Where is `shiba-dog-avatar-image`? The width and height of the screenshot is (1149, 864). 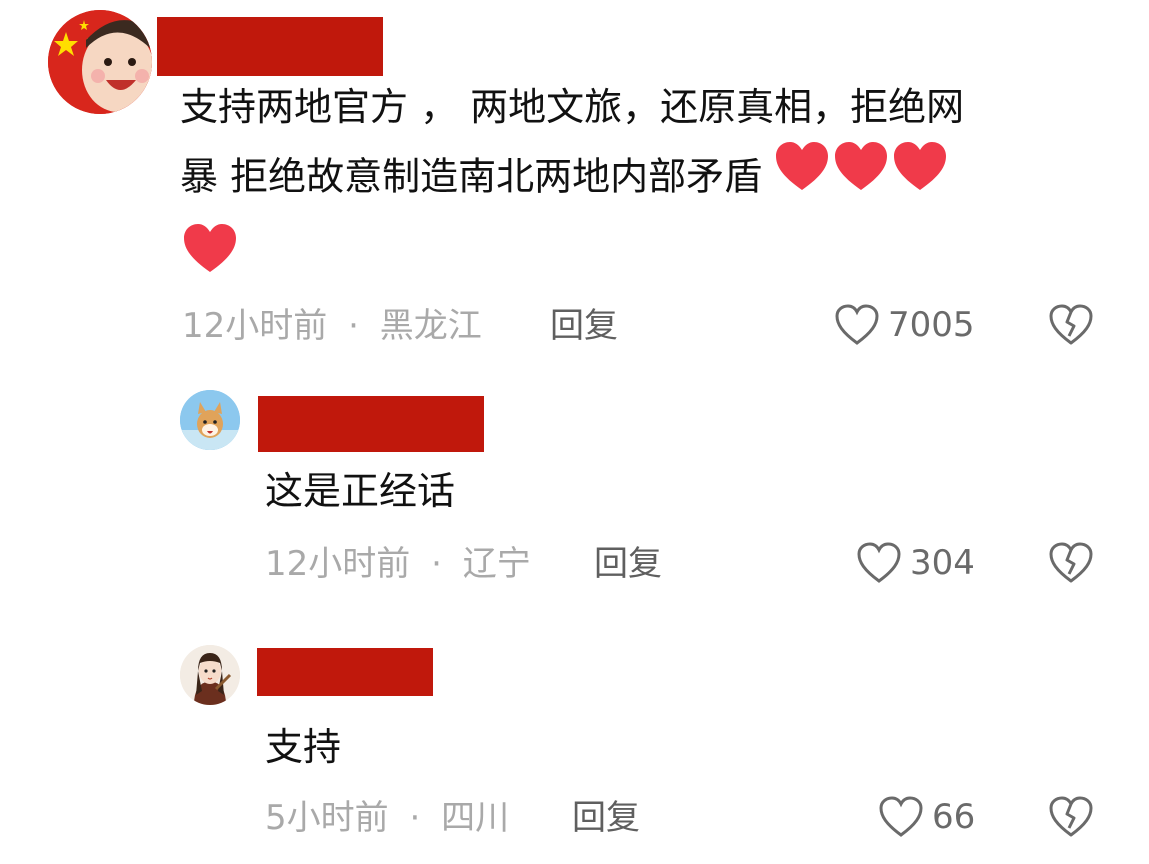 shiba-dog-avatar-image is located at coordinates (210, 420).